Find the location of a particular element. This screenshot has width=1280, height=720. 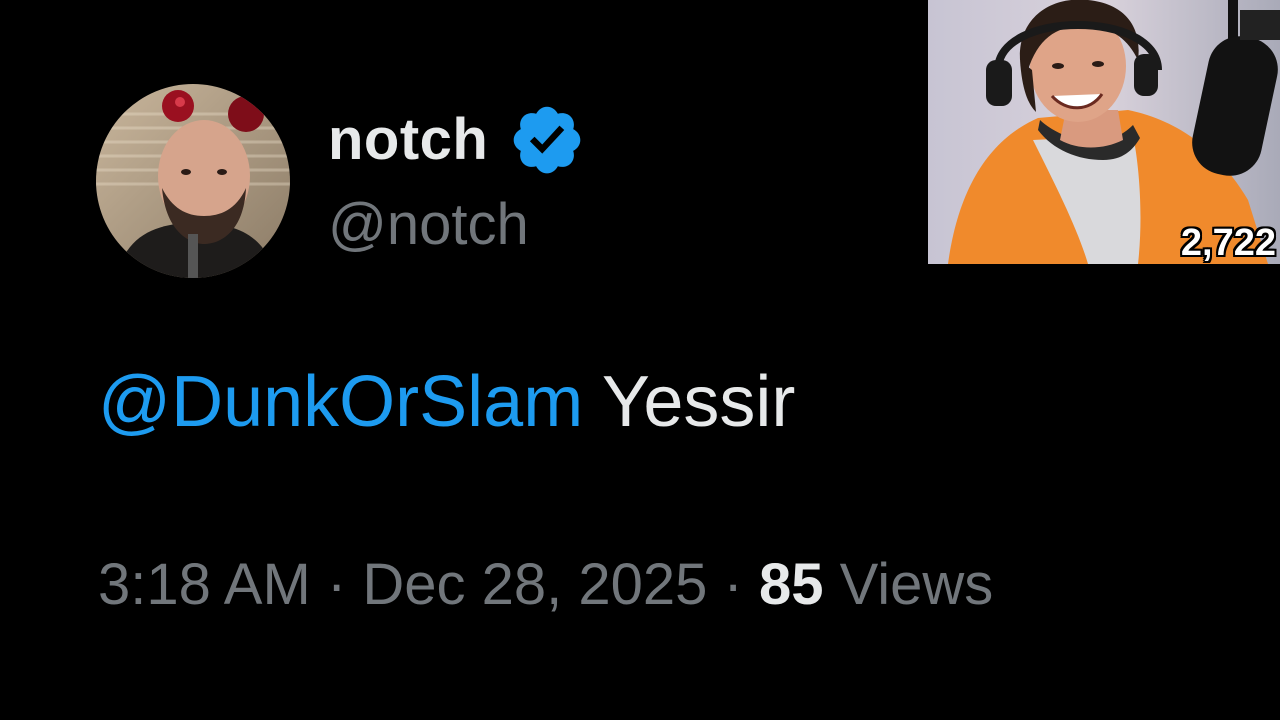

viewer-count: 2,722 is located at coordinates (1228, 243).